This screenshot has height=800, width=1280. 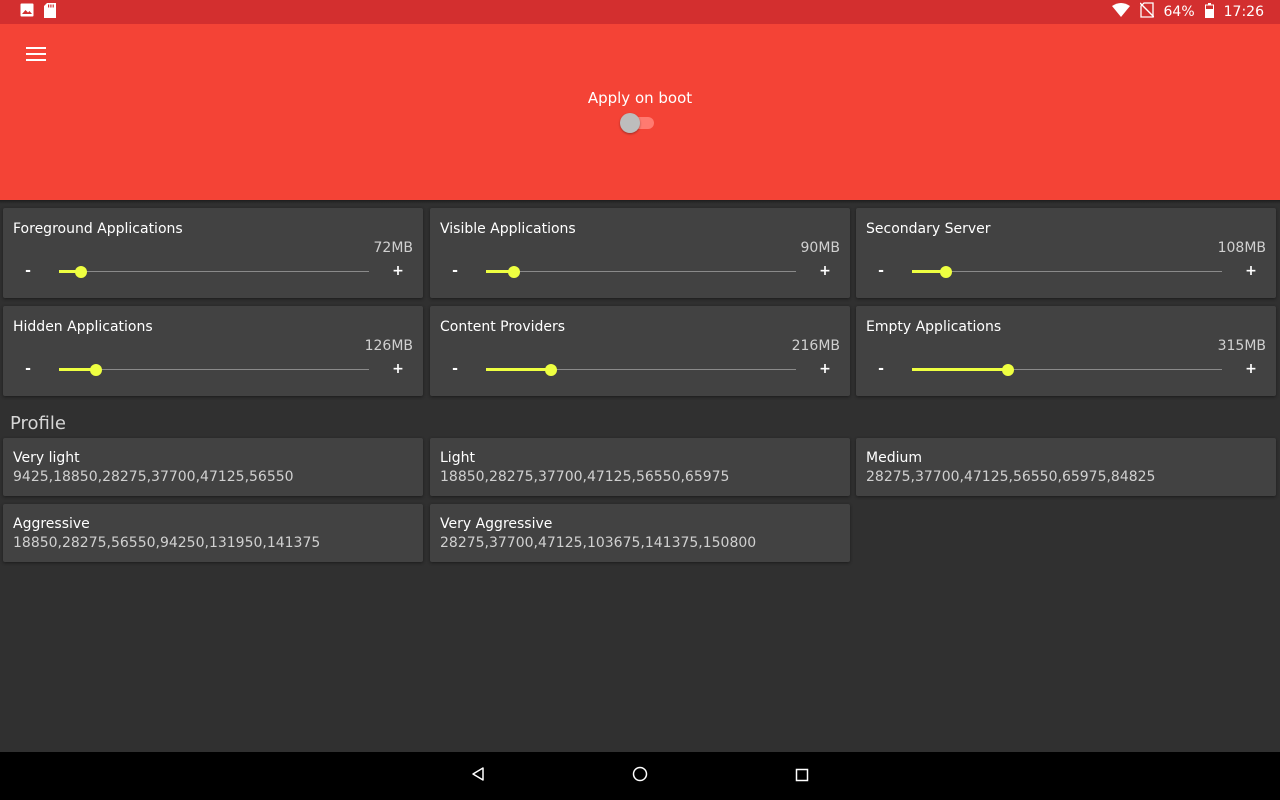 I want to click on menu-button, so click(x=36, y=56).